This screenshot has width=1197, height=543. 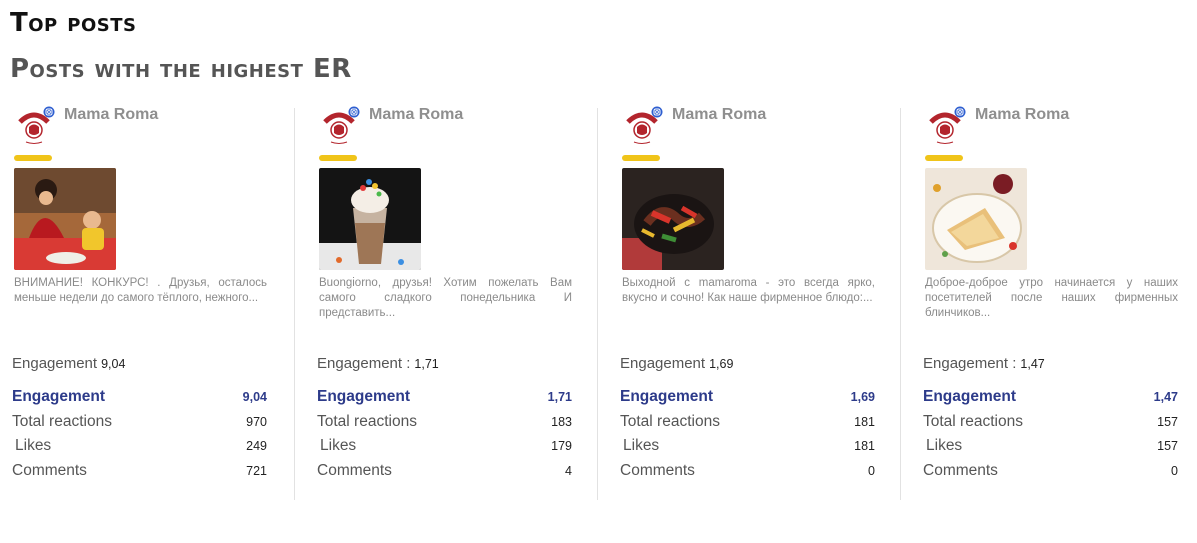 What do you see at coordinates (1050, 398) in the screenshot?
I see `stat-row-engagement: Engagement 1,47` at bounding box center [1050, 398].